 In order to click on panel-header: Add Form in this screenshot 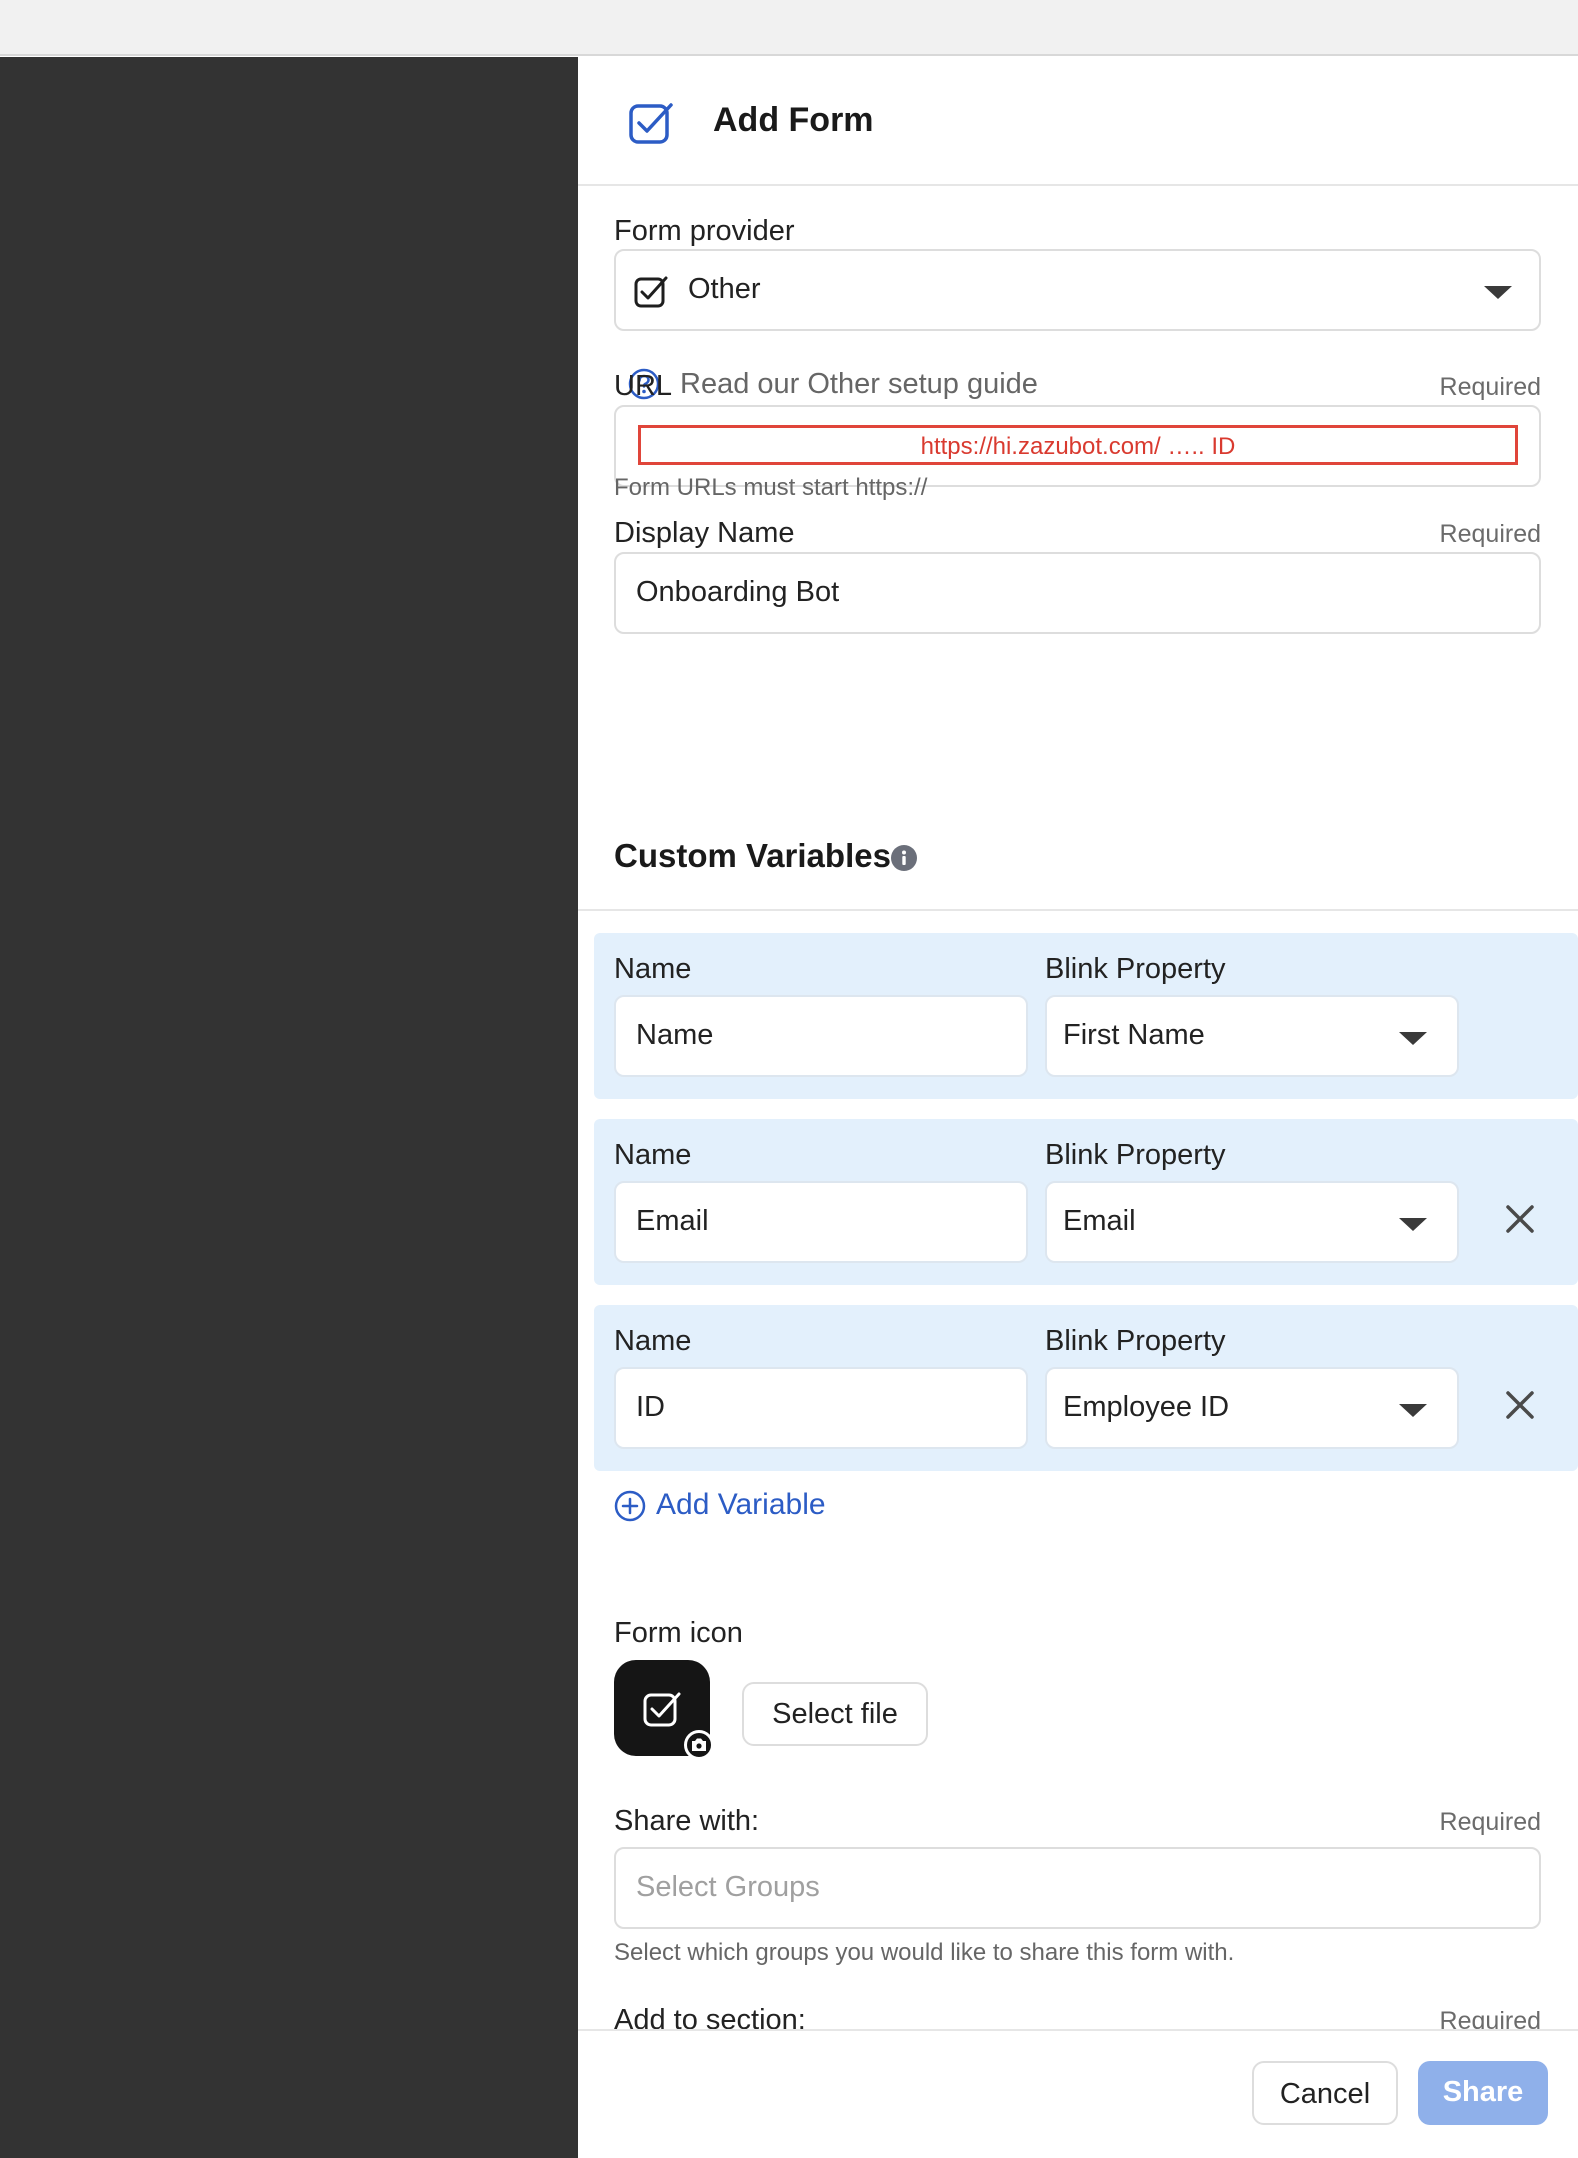, I will do `click(1078, 121)`.